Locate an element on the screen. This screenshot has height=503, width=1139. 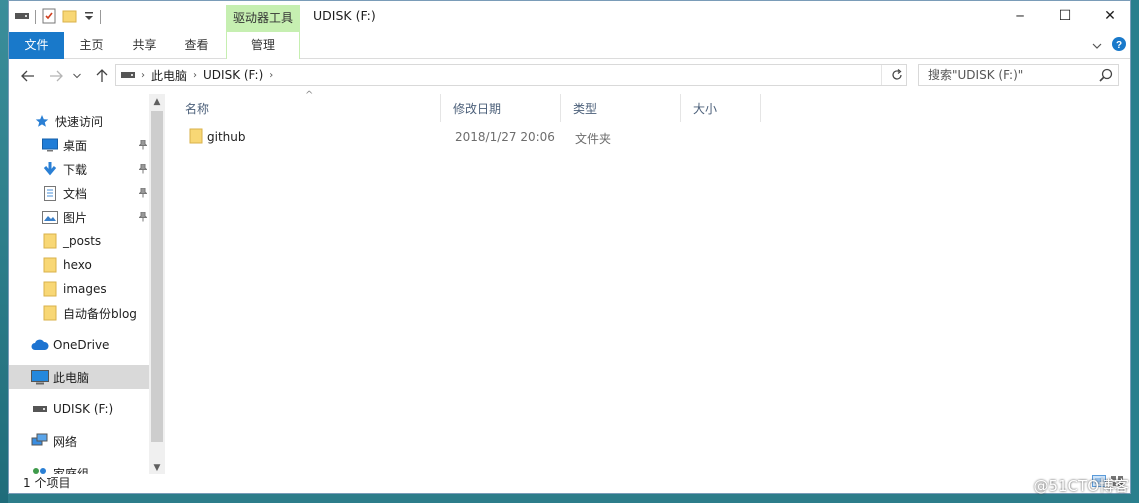
forward-button is located at coordinates (56, 76).